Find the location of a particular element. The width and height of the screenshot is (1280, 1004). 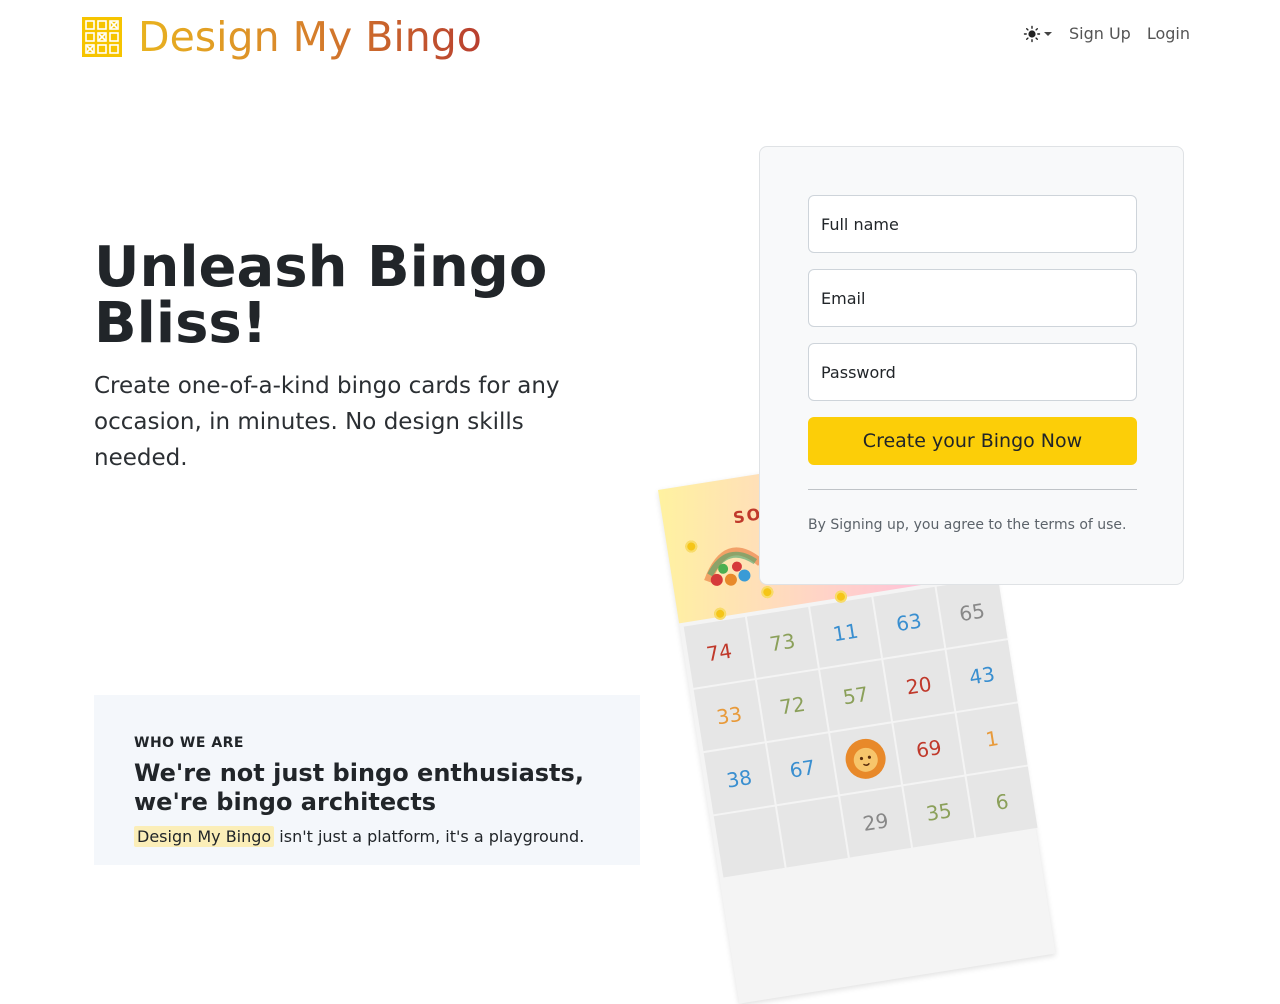

brand-logo-link: Design My Bingo is located at coordinates (282, 37).